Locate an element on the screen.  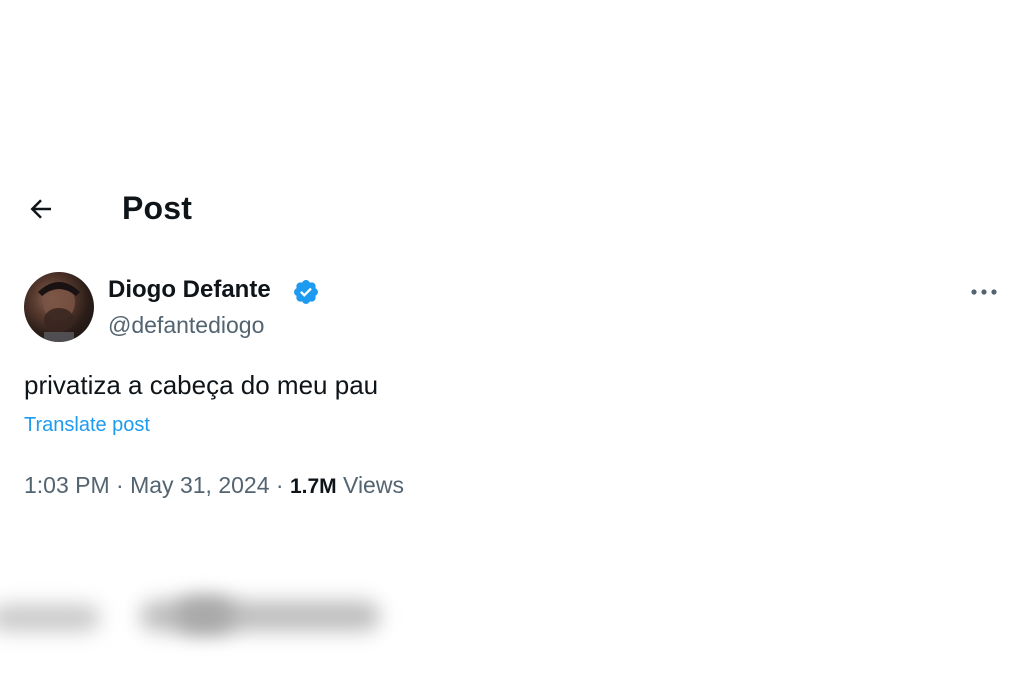
avatar-image is located at coordinates (59, 312).